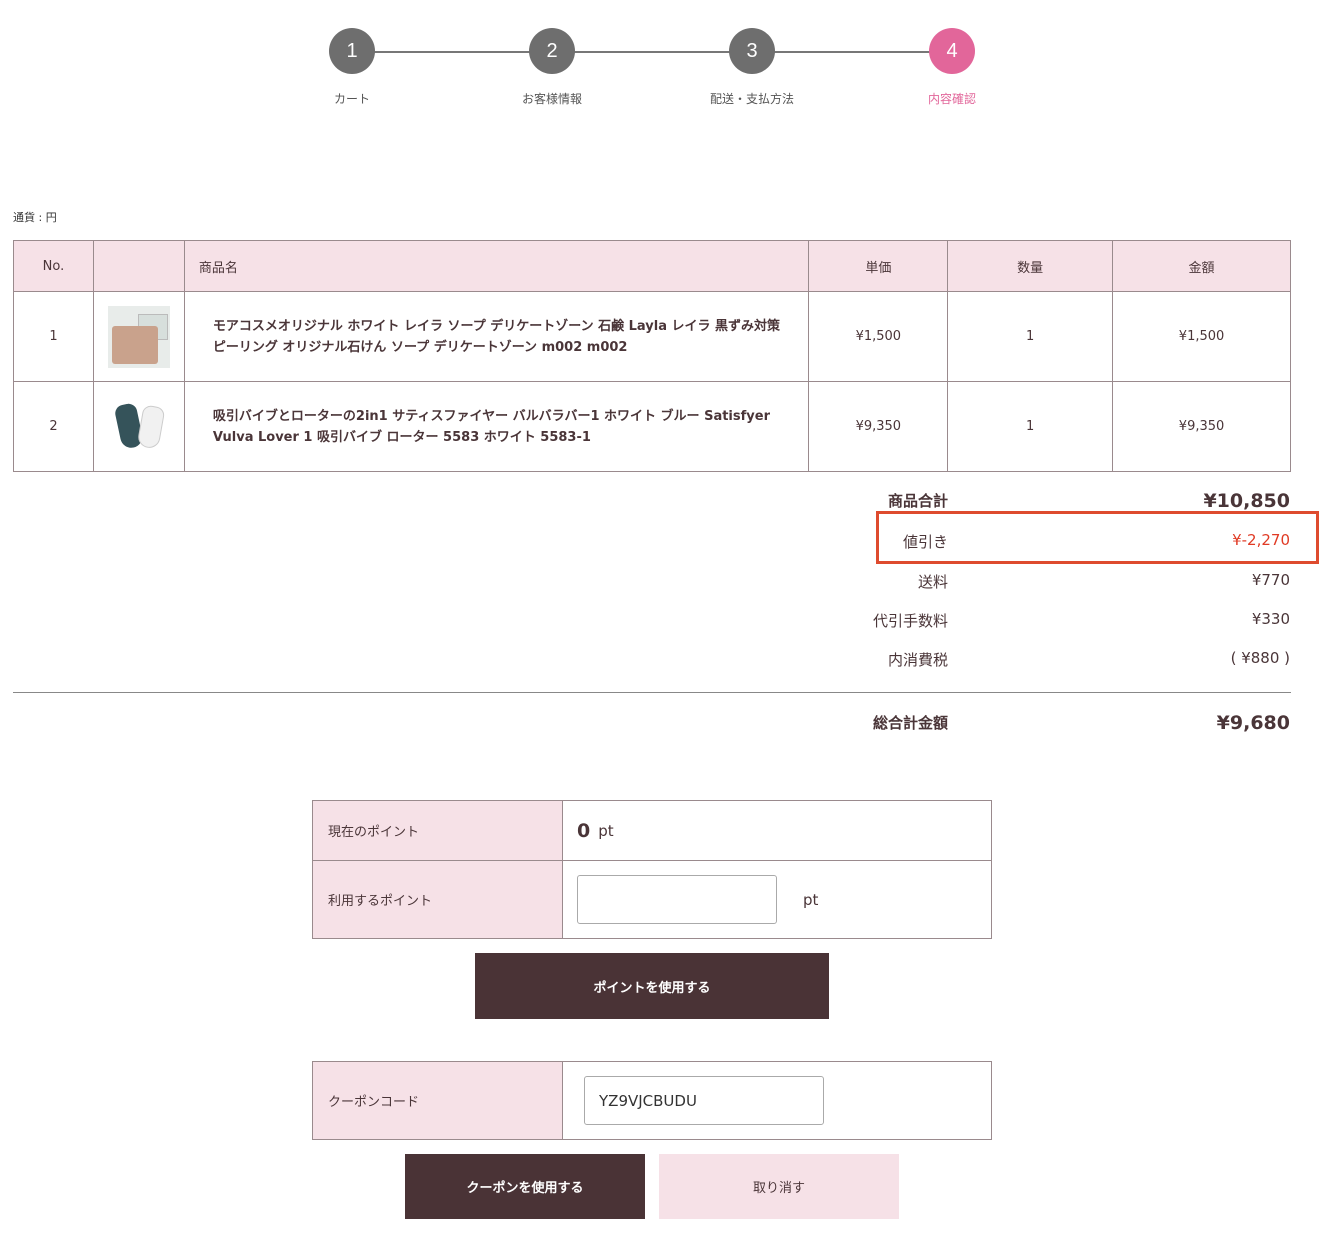  What do you see at coordinates (1069, 544) in the screenshot?
I see `discount-row: 値引き ¥-2,270` at bounding box center [1069, 544].